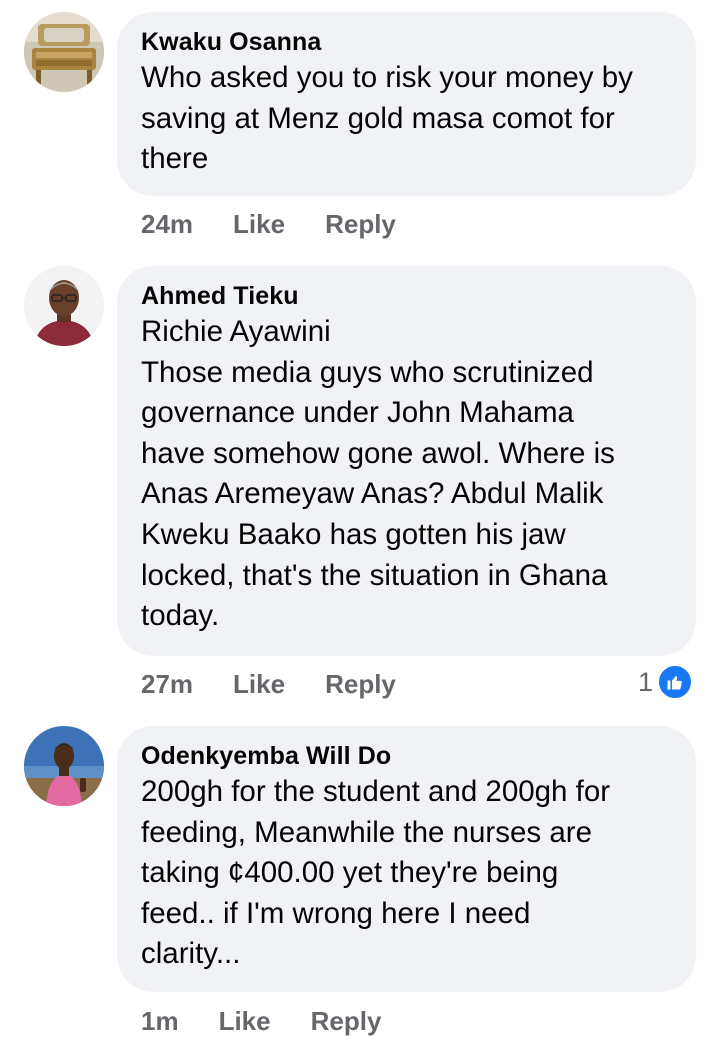  I want to click on comment-author: Odenkyemba Will Do, so click(406, 756).